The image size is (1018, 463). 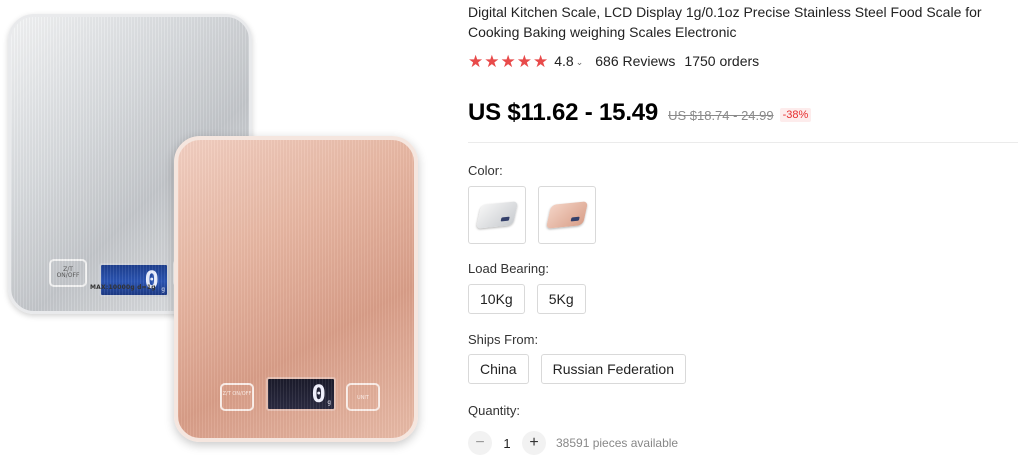 I want to click on reviews-link: 686 Reviews, so click(x=635, y=61).